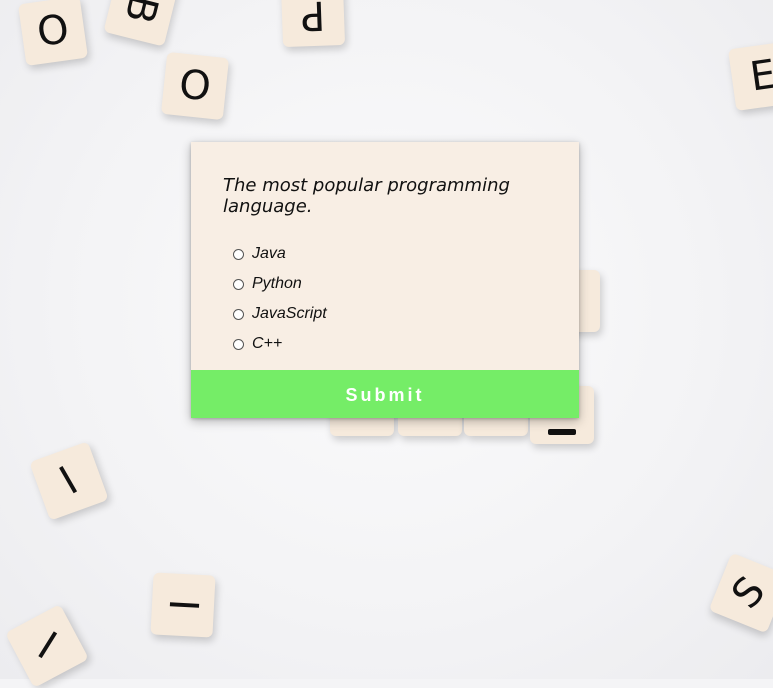 This screenshot has width=773, height=688. Describe the element at coordinates (748, 593) in the screenshot. I see `tile-letter: S` at that location.